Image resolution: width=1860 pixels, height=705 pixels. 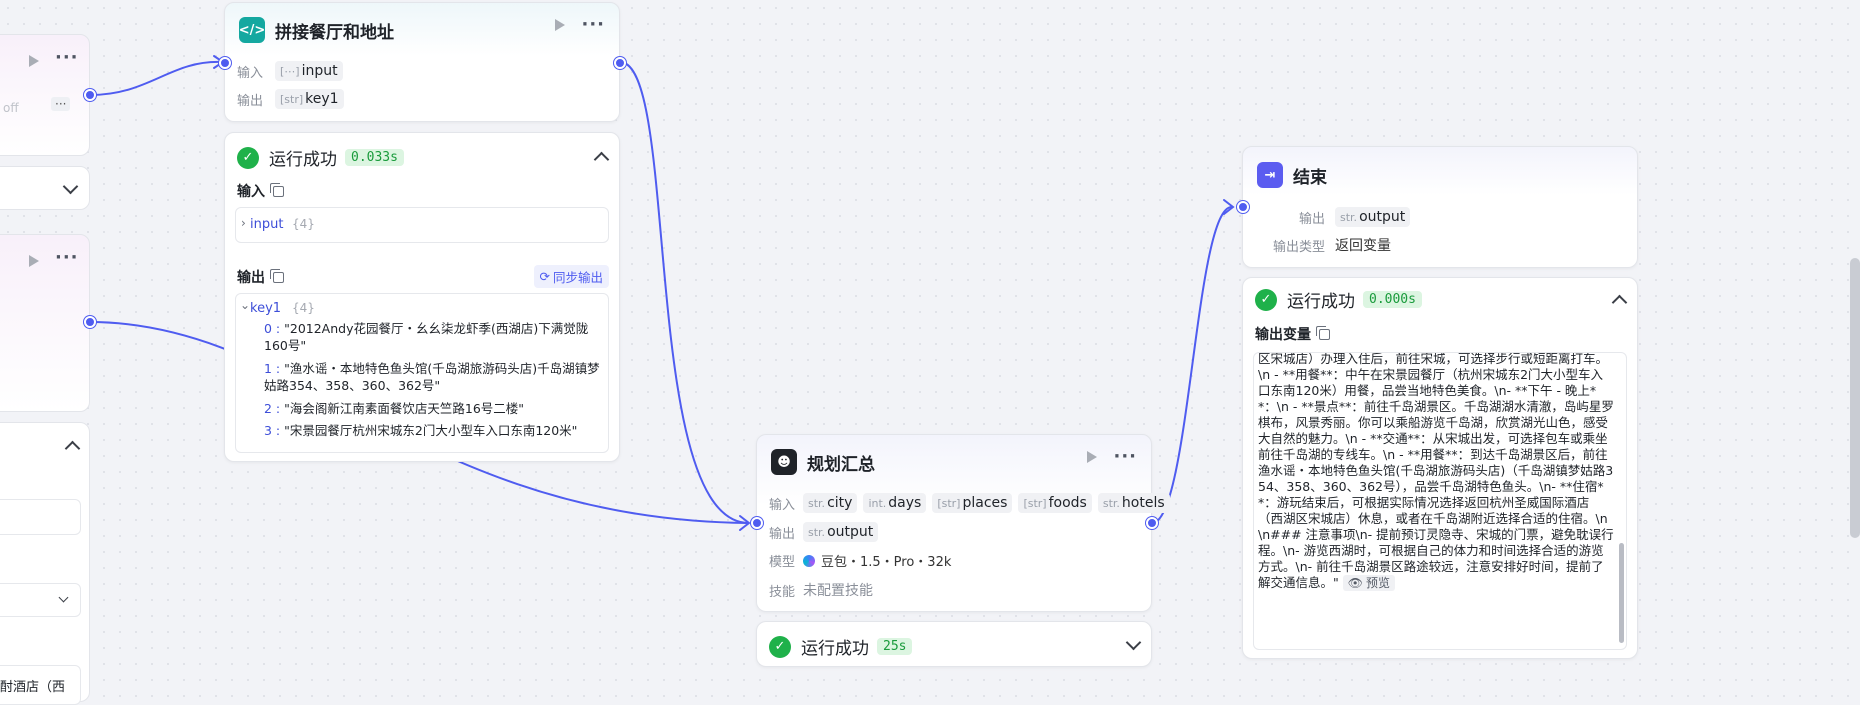 What do you see at coordinates (1392, 299) in the screenshot?
I see `run-time-badge: 0.000s` at bounding box center [1392, 299].